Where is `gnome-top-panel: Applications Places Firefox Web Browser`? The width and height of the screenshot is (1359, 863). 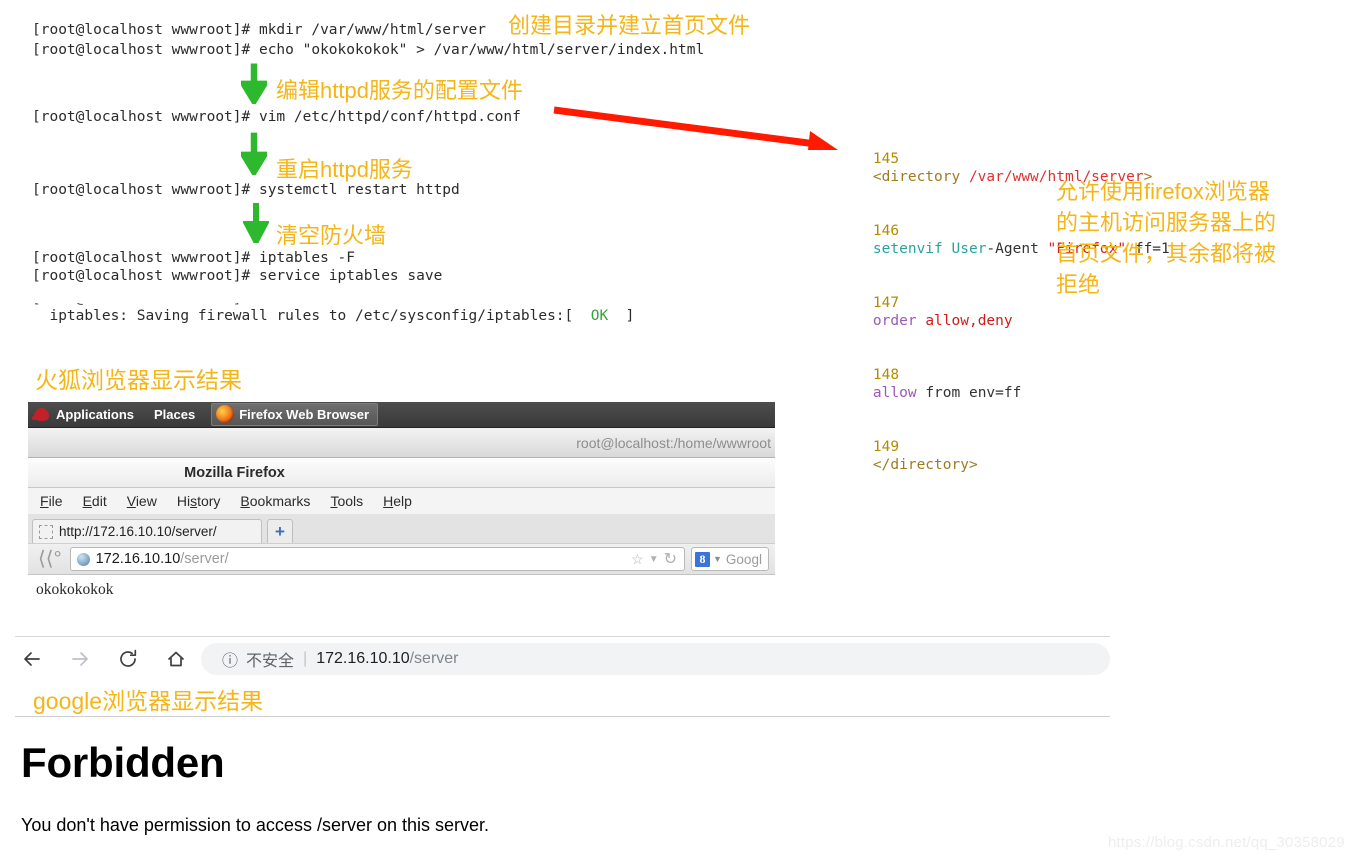
gnome-top-panel: Applications Places Firefox Web Browser is located at coordinates (401, 415).